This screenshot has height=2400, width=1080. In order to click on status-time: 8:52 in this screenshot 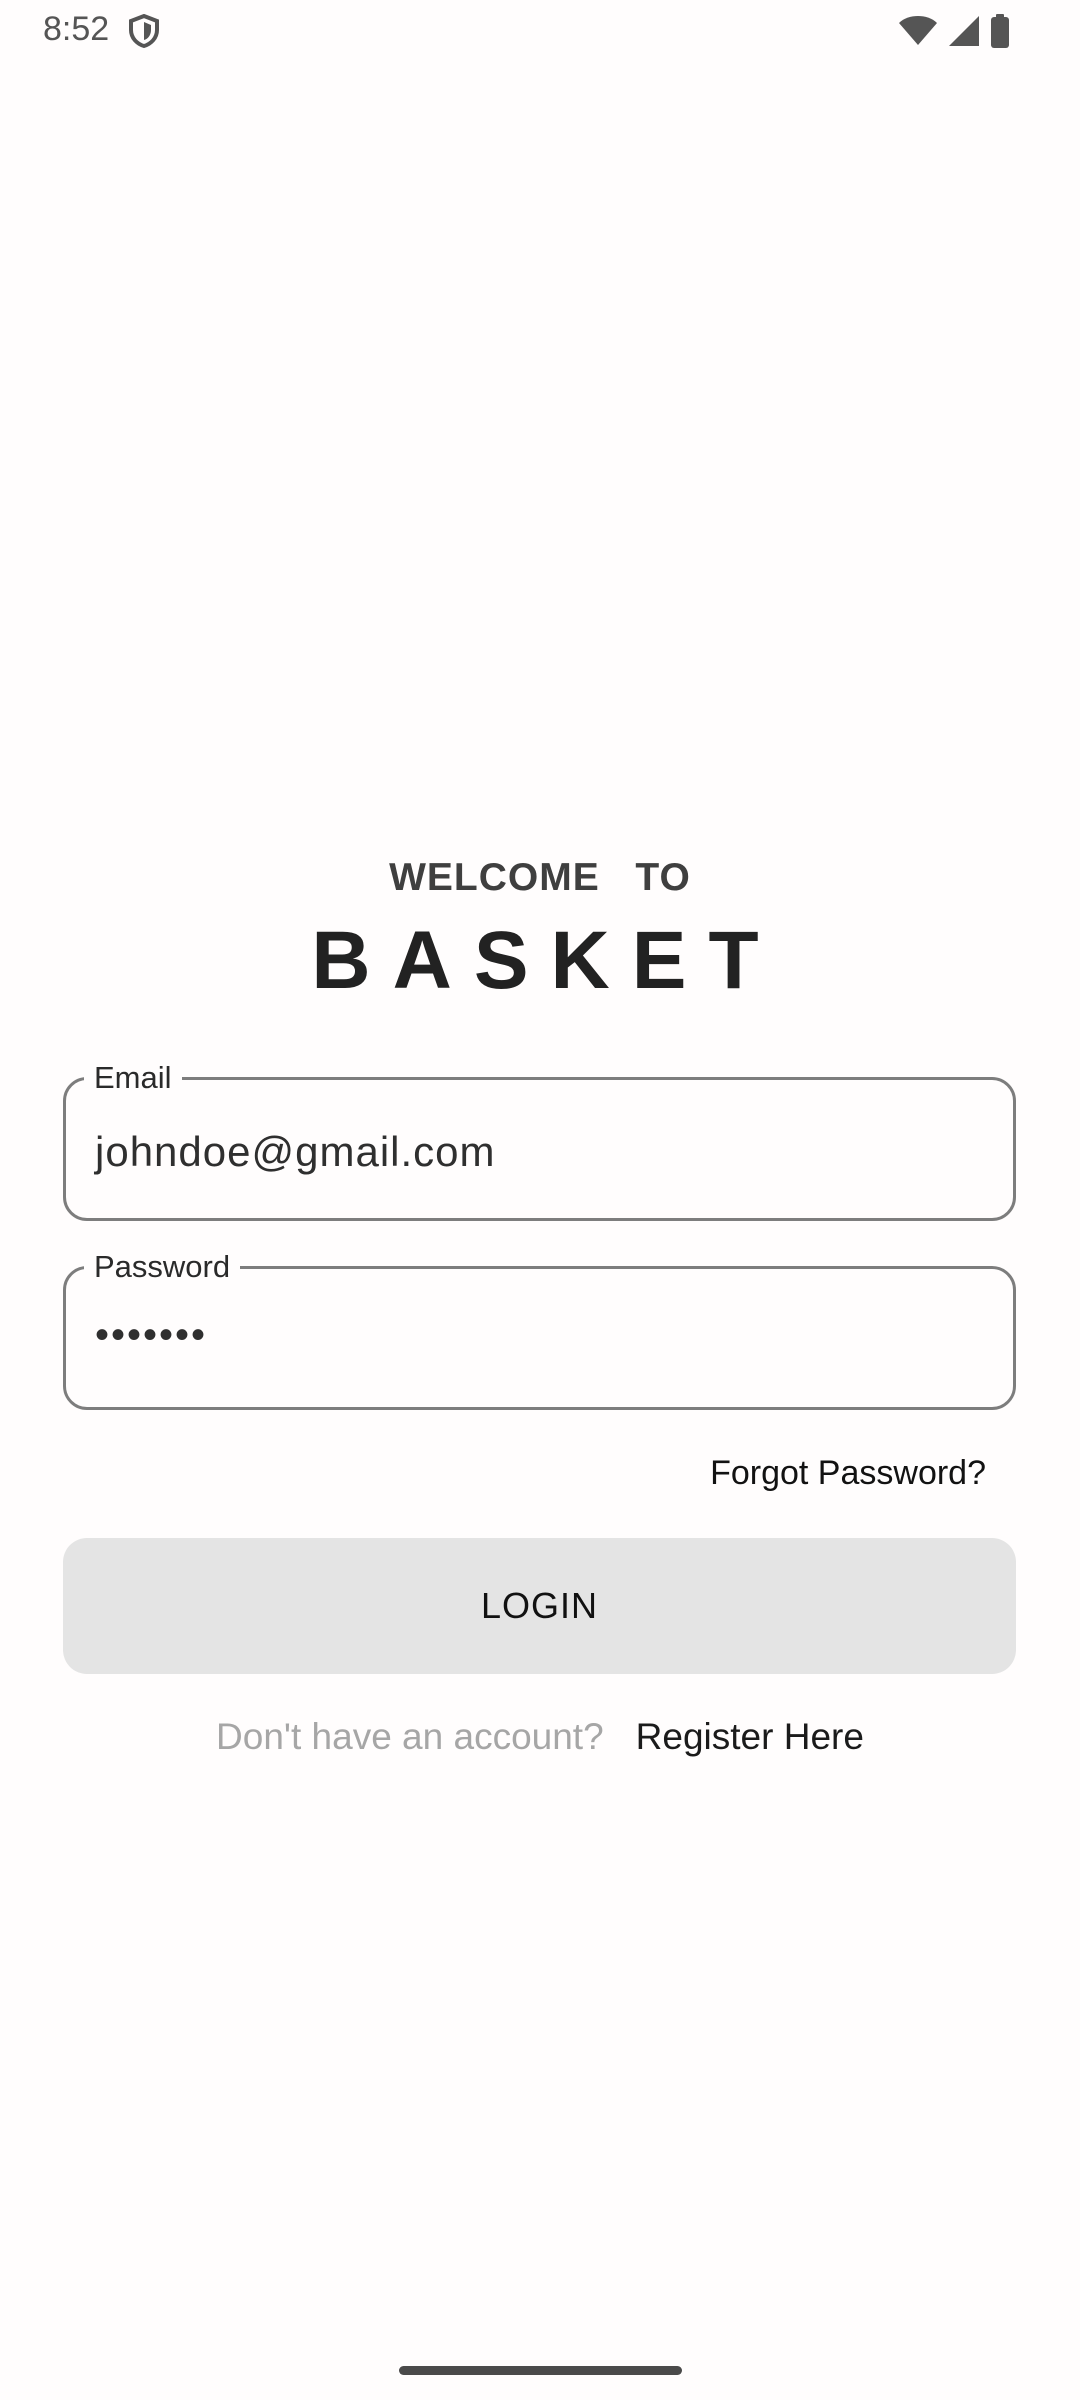, I will do `click(76, 29)`.